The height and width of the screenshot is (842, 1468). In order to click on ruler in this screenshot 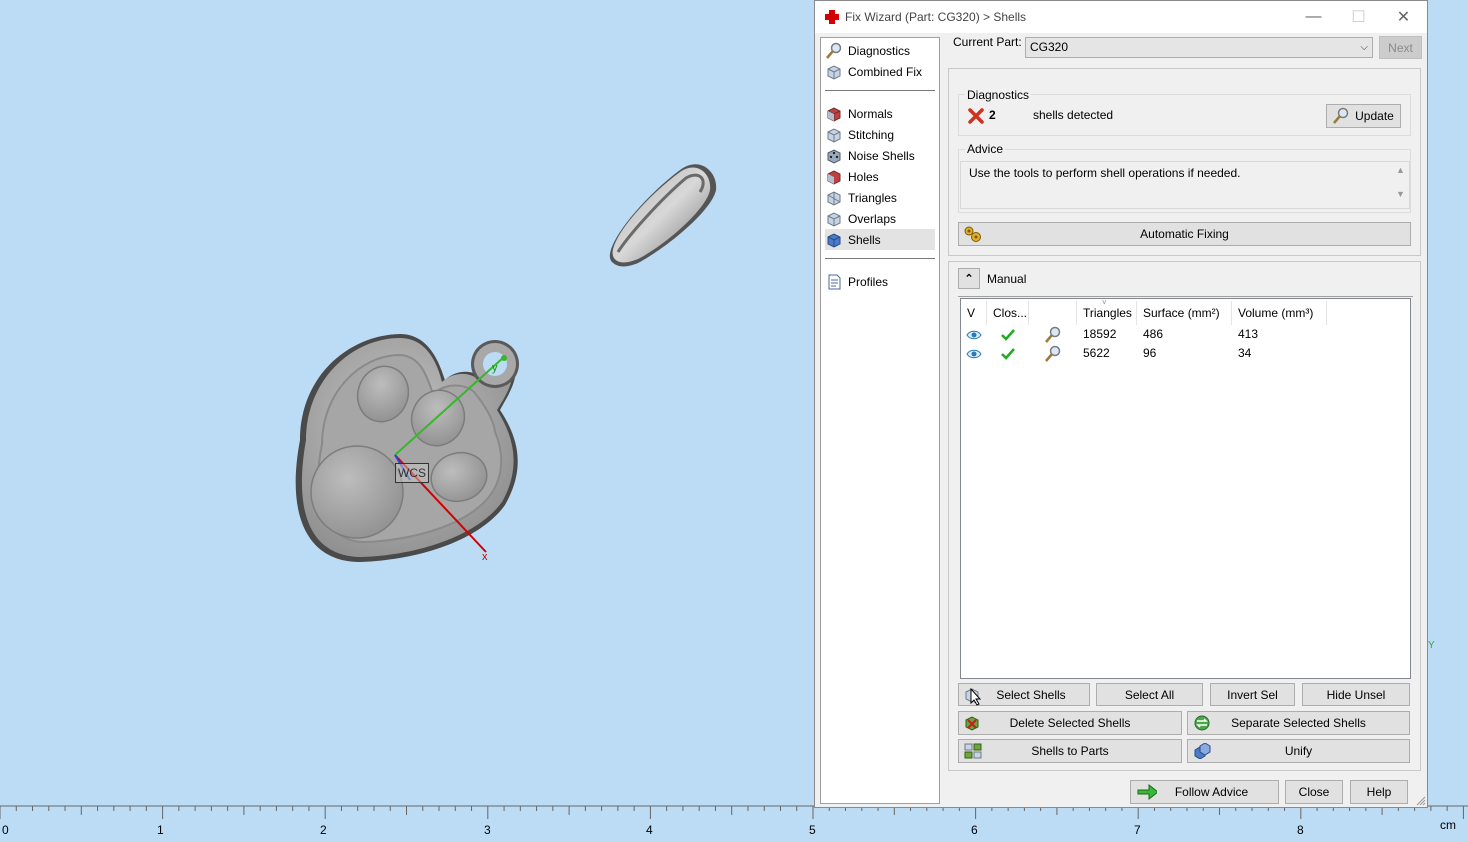, I will do `click(734, 812)`.